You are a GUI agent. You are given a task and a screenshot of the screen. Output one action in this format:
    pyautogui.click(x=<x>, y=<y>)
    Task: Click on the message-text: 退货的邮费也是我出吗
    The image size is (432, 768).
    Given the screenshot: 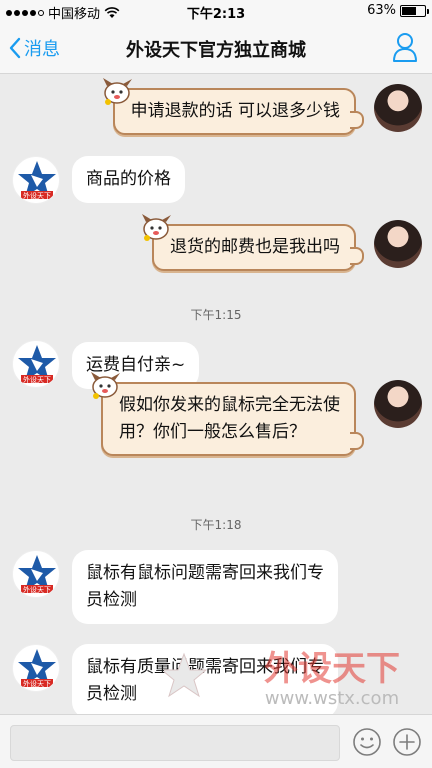 What is the action you would take?
    pyautogui.click(x=255, y=247)
    